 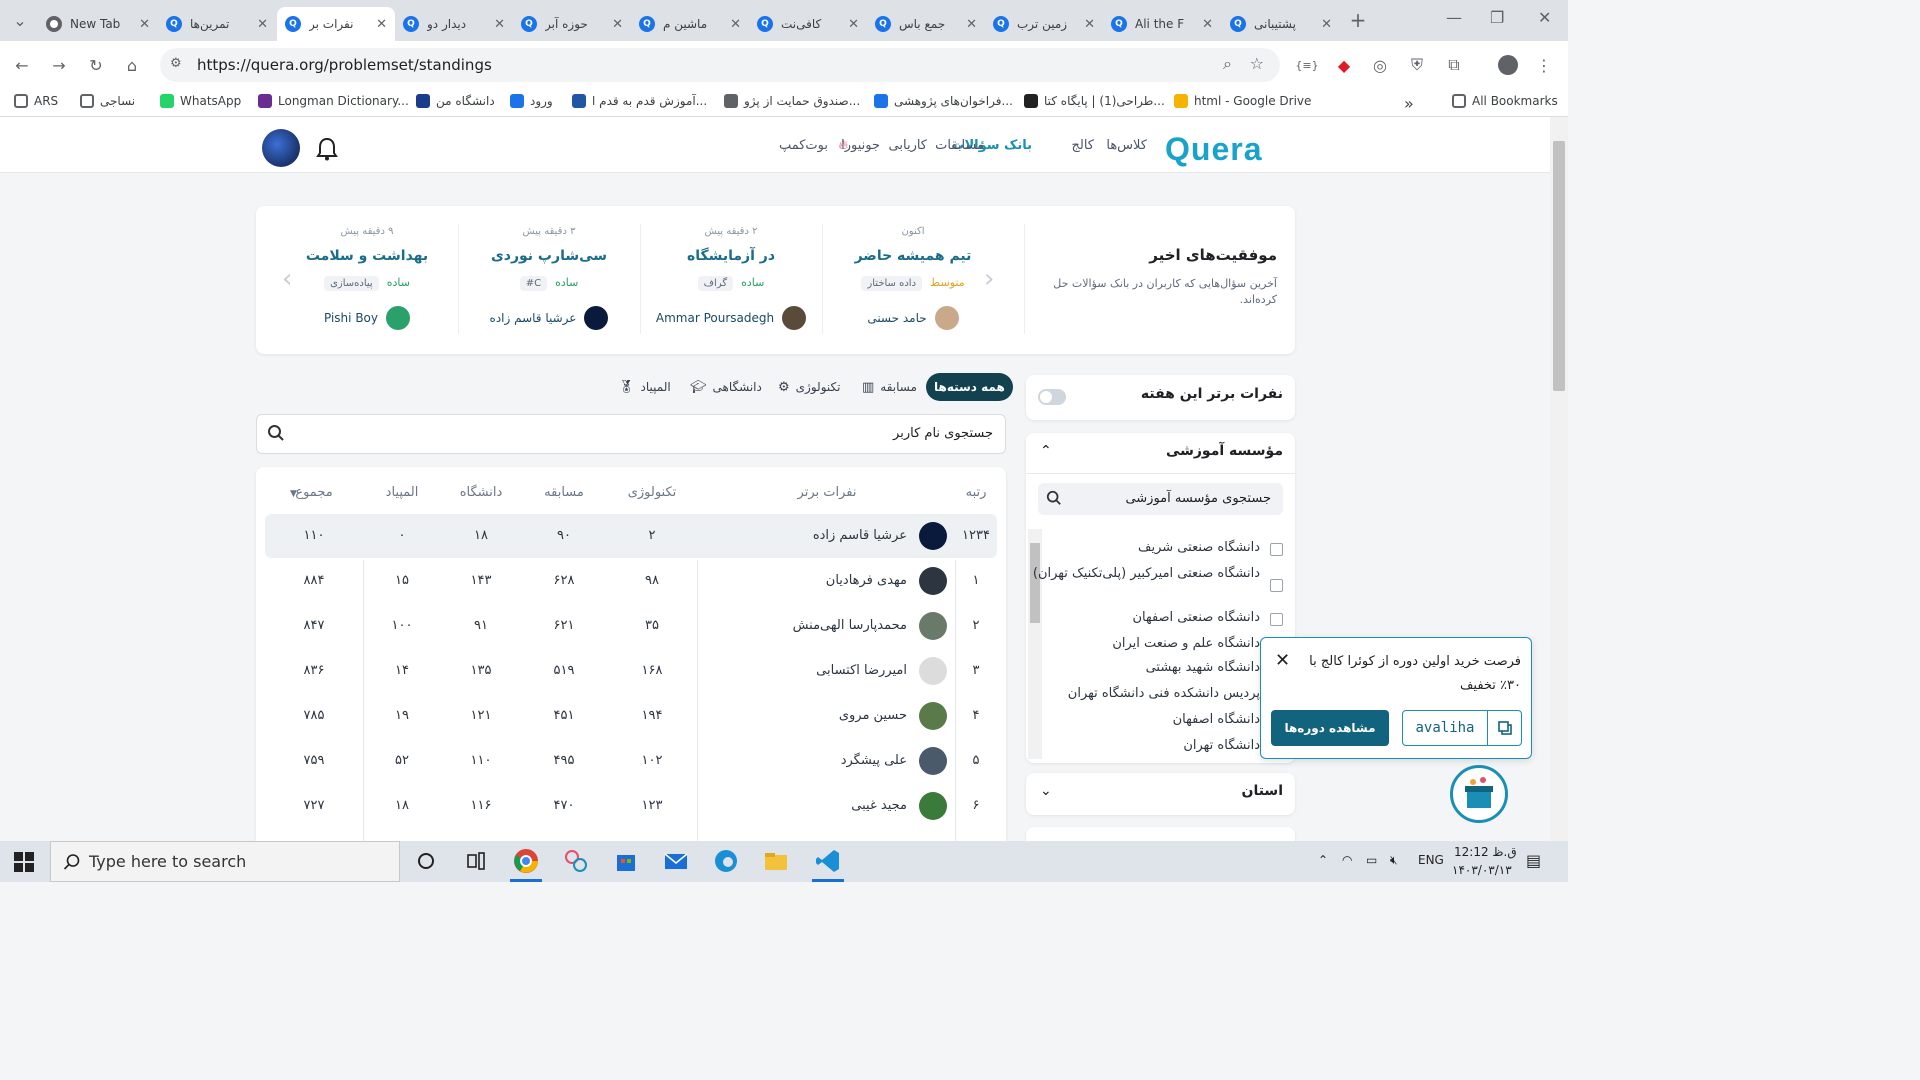 I want to click on filter-chip-0: همه دسته‌ها, so click(x=969, y=387).